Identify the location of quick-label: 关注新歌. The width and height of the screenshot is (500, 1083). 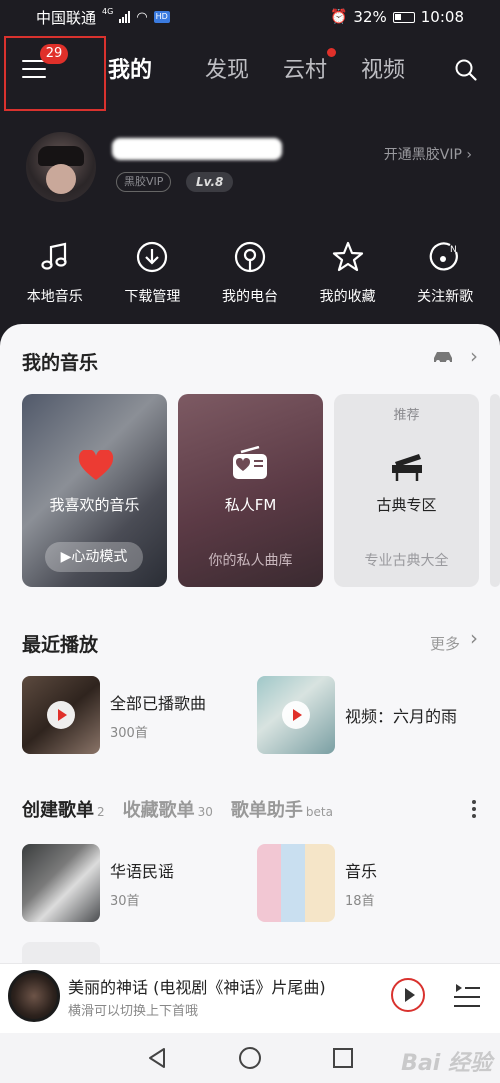
(445, 297).